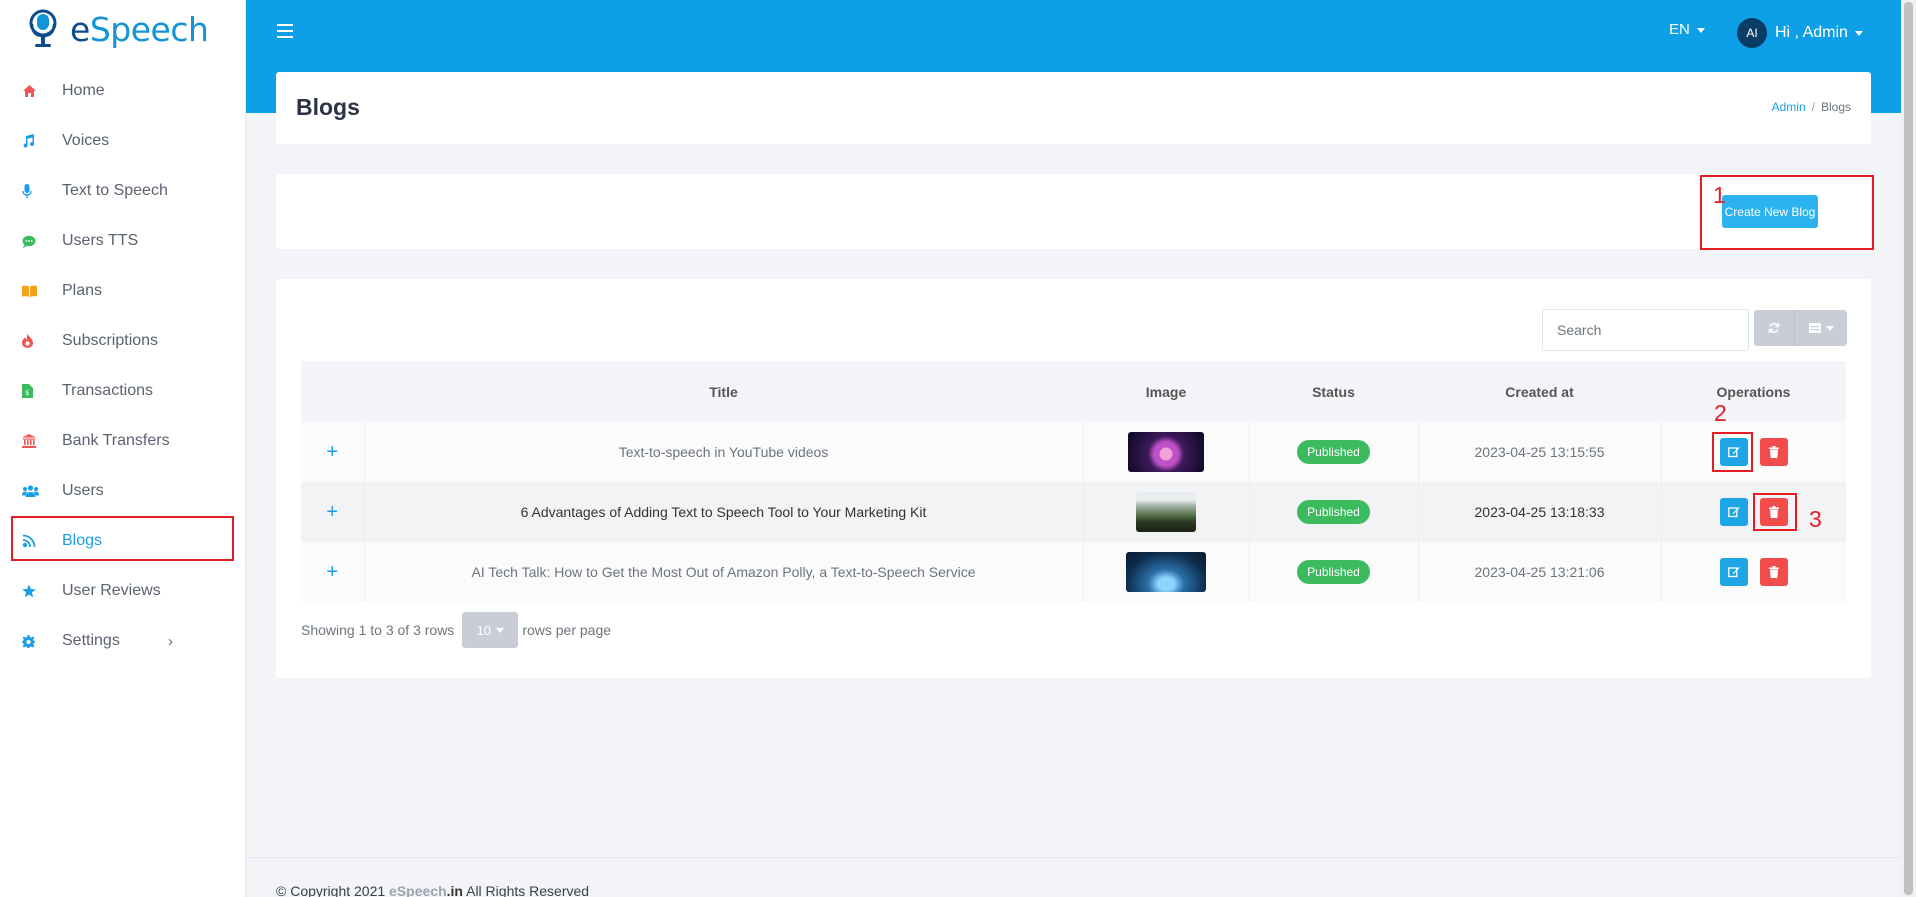 This screenshot has height=897, width=1916. Describe the element at coordinates (1166, 572) in the screenshot. I see `blog-thumbnail-network` at that location.